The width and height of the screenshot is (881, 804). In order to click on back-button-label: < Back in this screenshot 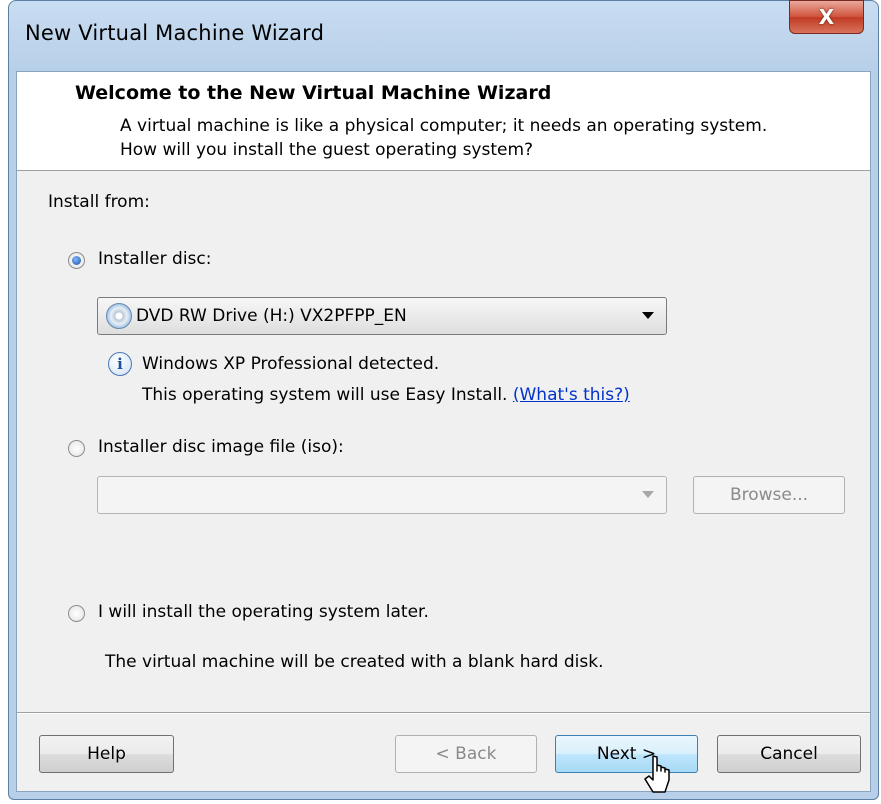, I will do `click(466, 754)`.